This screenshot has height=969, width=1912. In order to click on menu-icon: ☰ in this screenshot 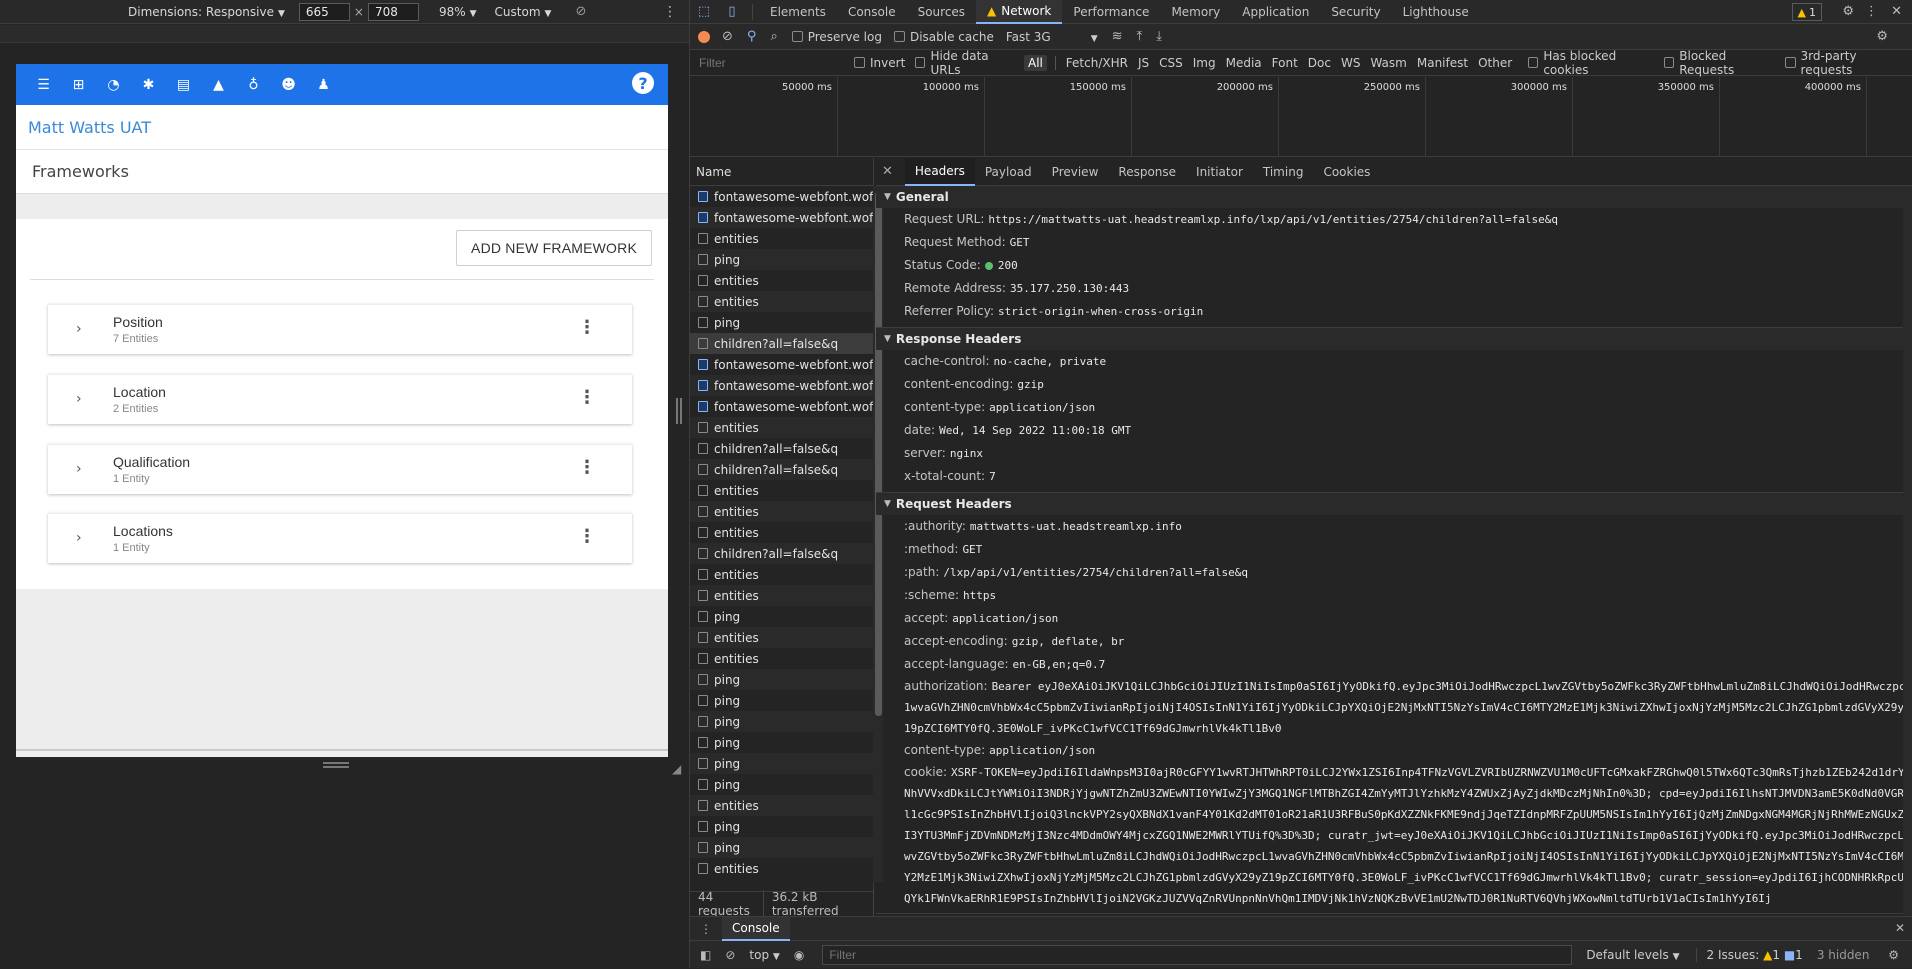, I will do `click(43, 84)`.